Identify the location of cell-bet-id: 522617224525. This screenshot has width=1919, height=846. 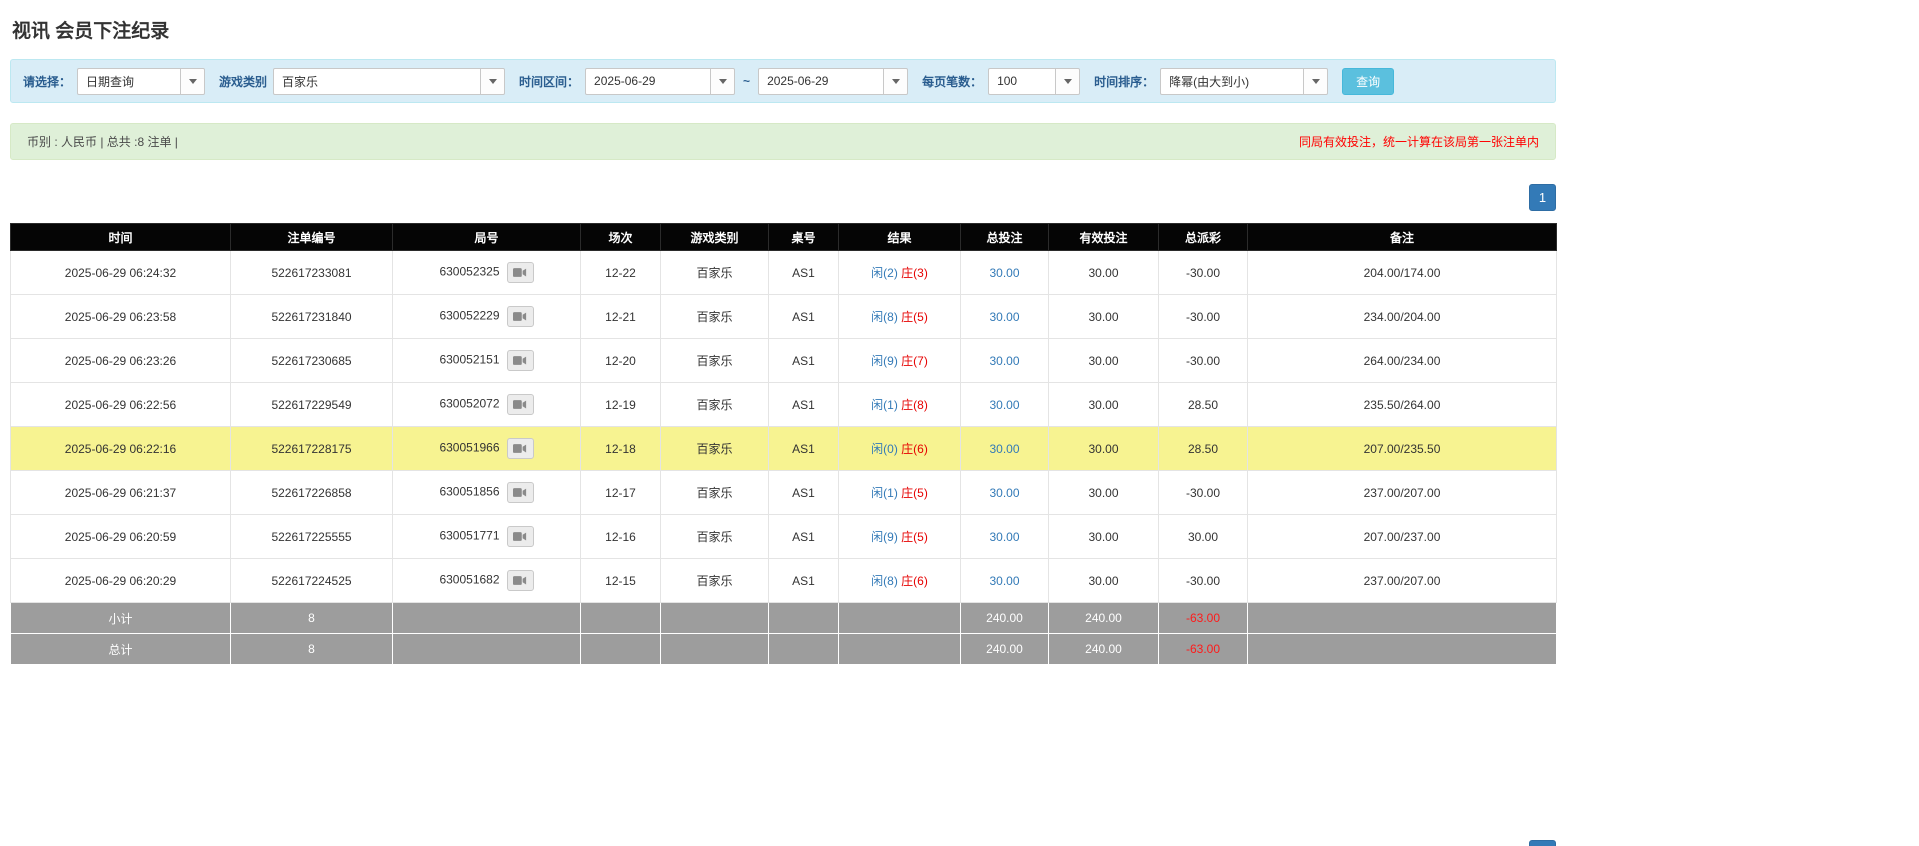
(311, 580).